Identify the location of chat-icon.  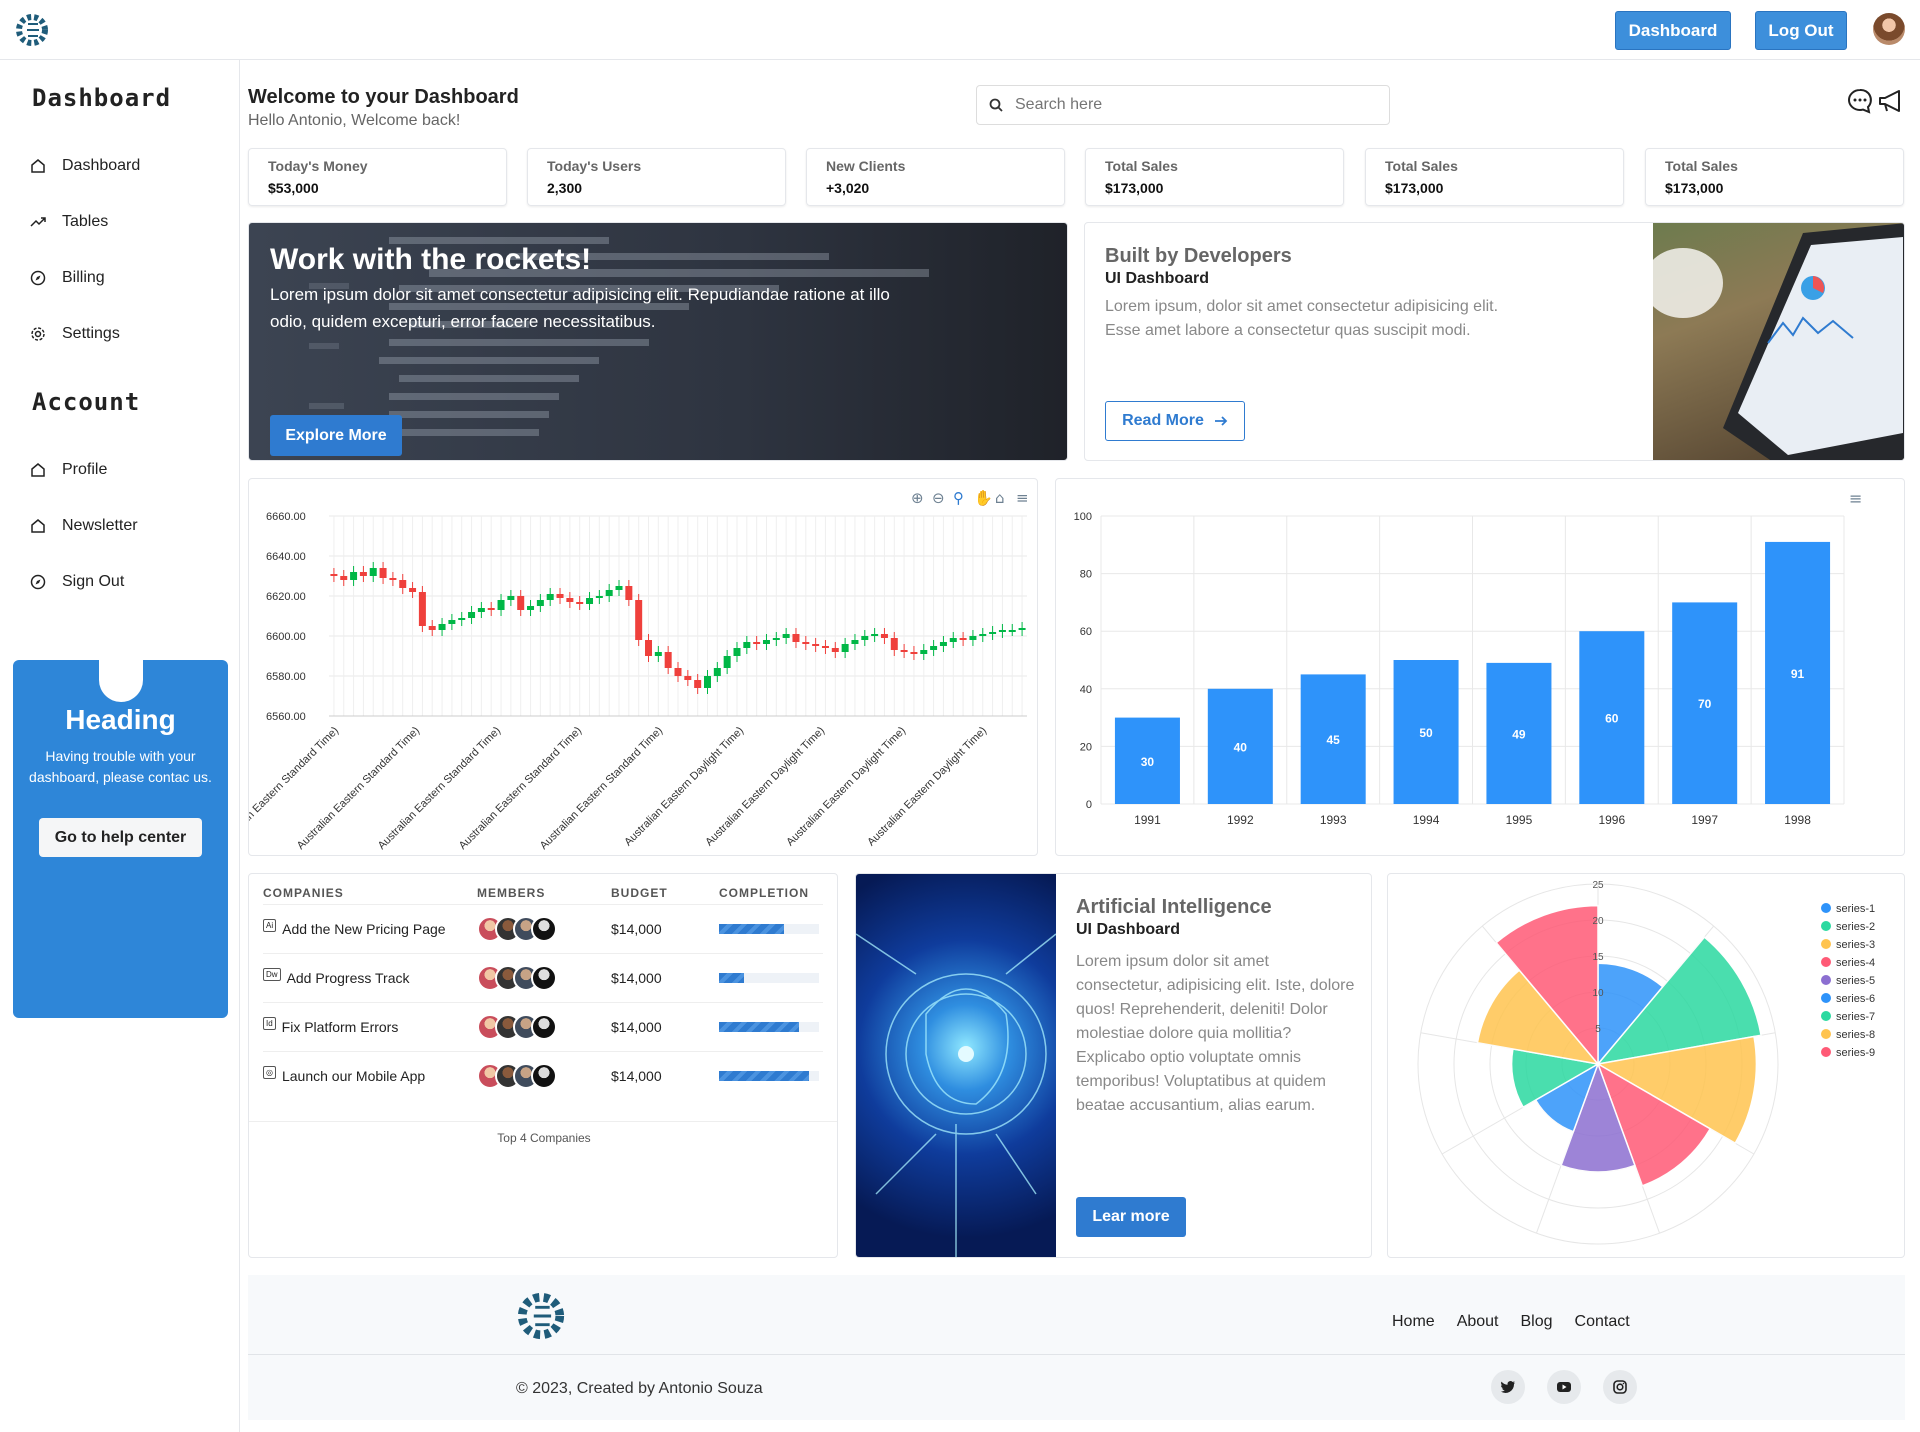
(1860, 101).